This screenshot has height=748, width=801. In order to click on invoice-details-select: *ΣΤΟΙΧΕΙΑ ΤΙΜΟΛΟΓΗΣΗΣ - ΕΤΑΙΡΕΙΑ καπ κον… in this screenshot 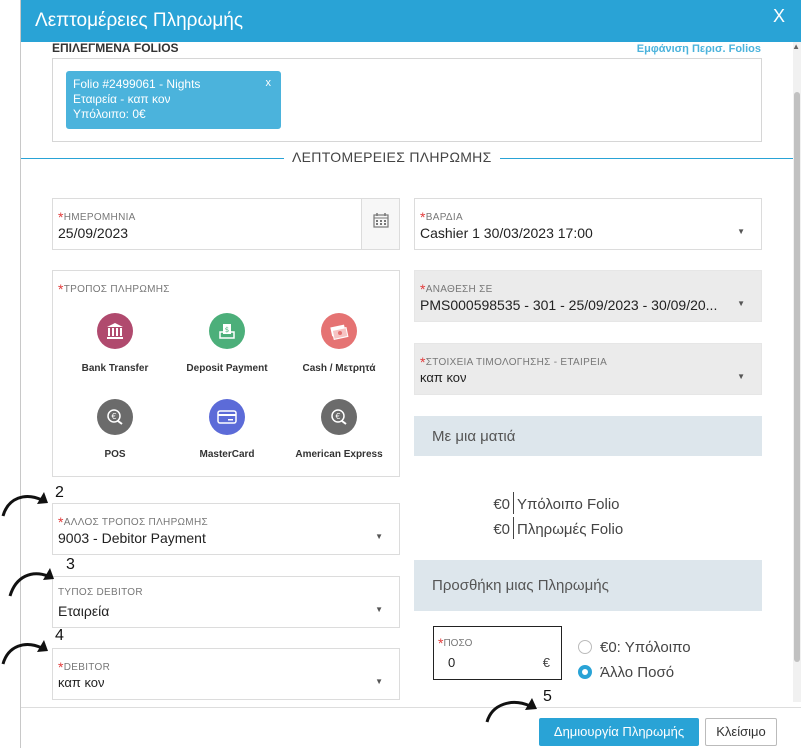, I will do `click(588, 369)`.